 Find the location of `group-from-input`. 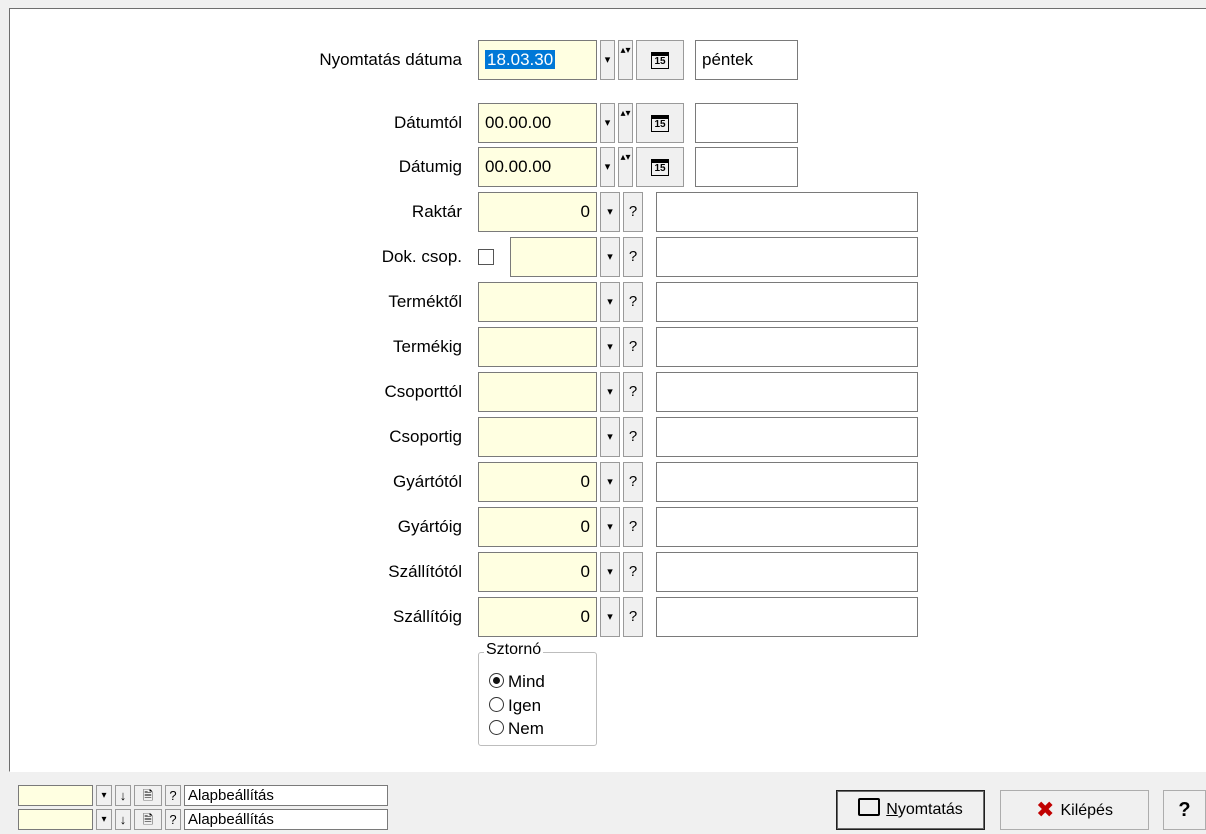

group-from-input is located at coordinates (537, 392).